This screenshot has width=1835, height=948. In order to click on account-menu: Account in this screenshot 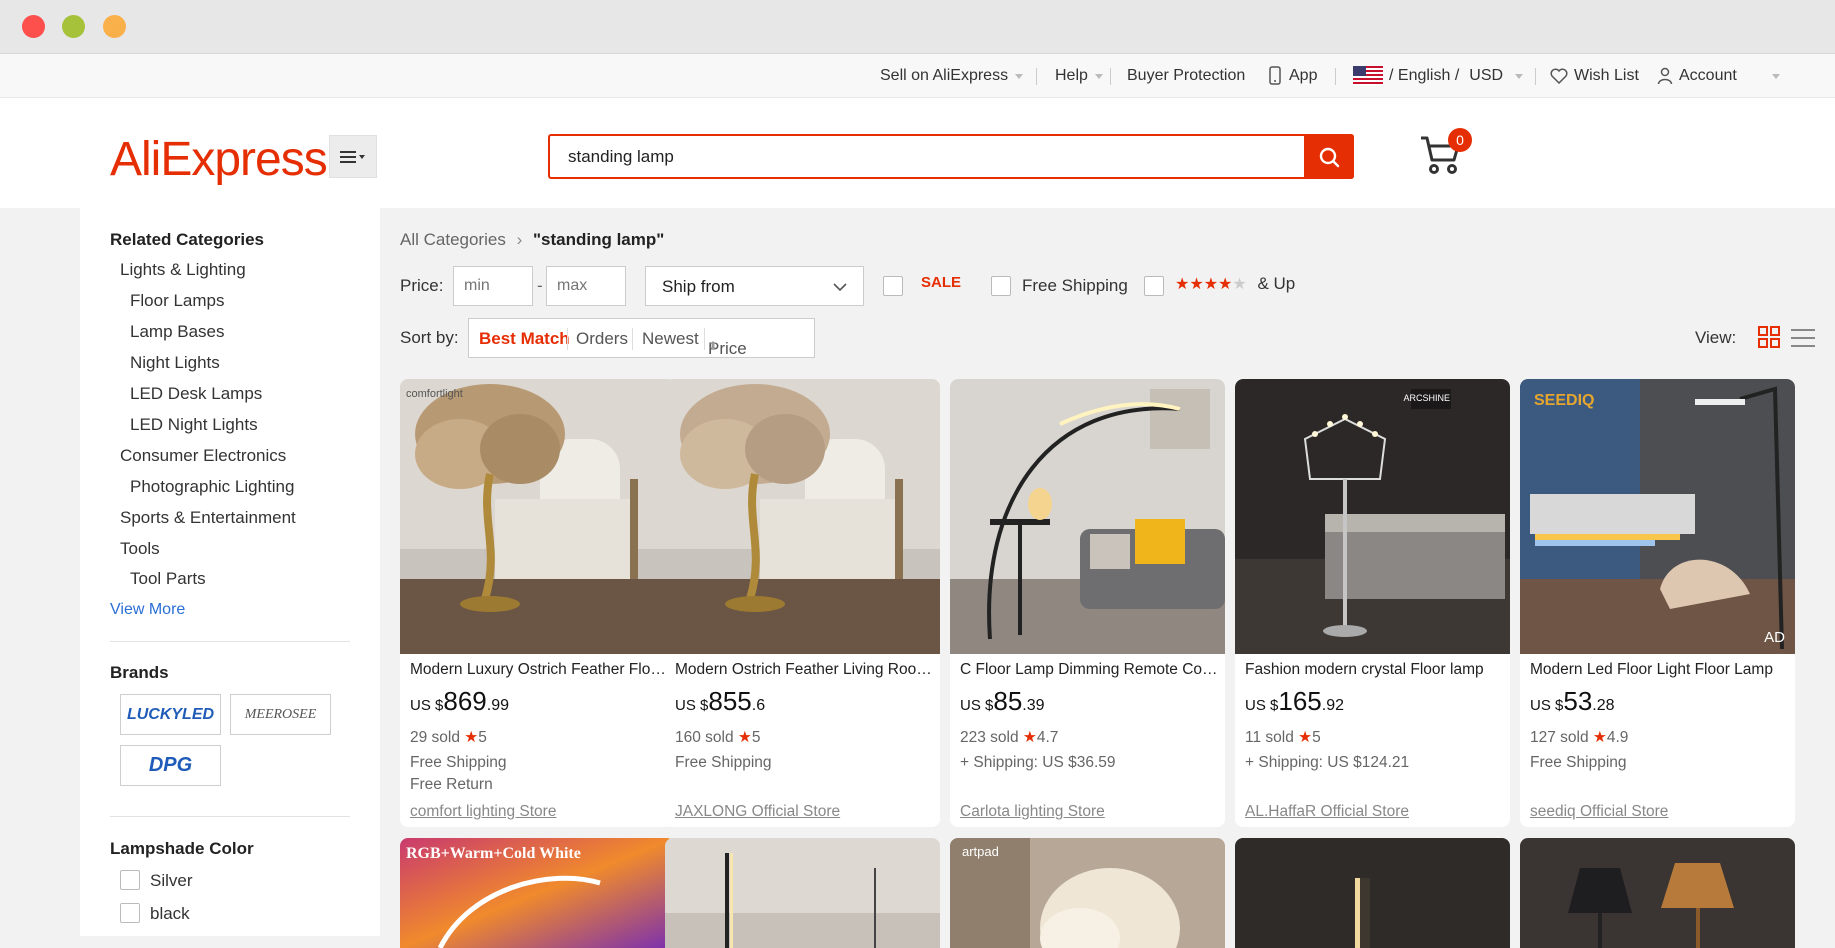, I will do `click(1718, 76)`.